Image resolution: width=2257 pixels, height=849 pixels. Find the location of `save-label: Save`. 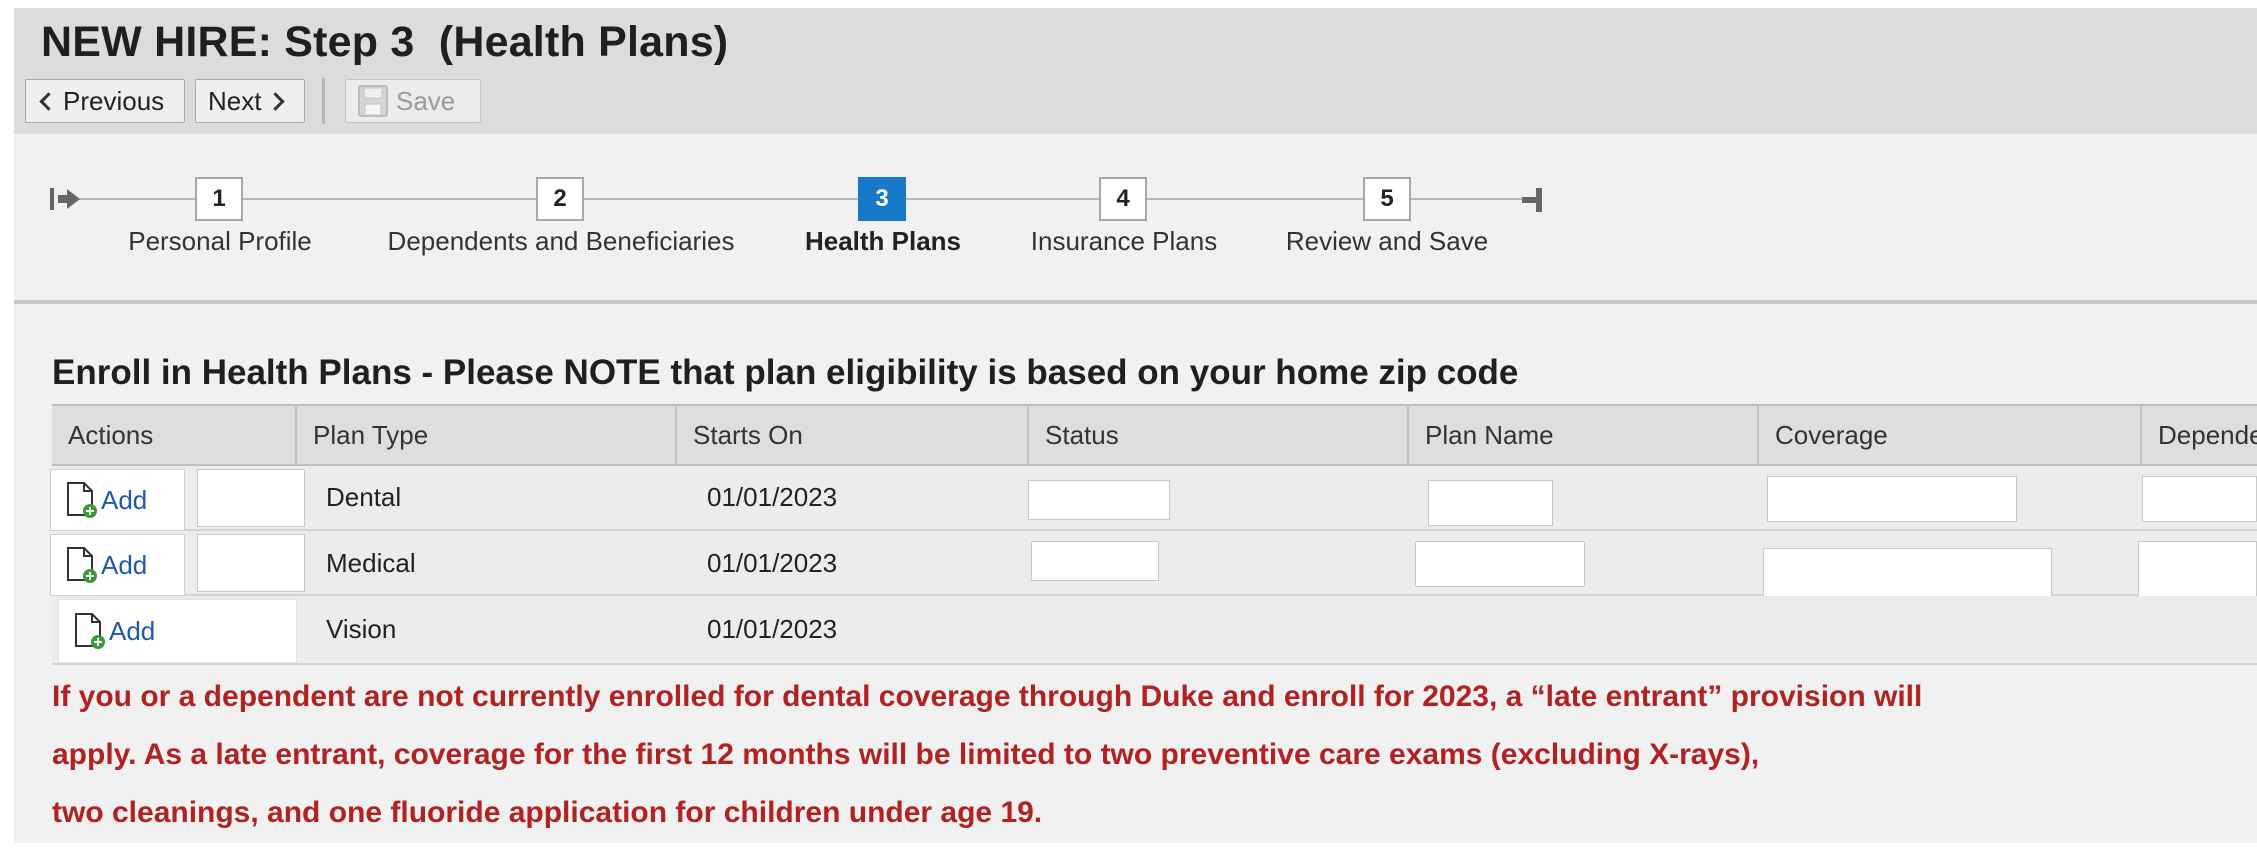

save-label: Save is located at coordinates (426, 100).